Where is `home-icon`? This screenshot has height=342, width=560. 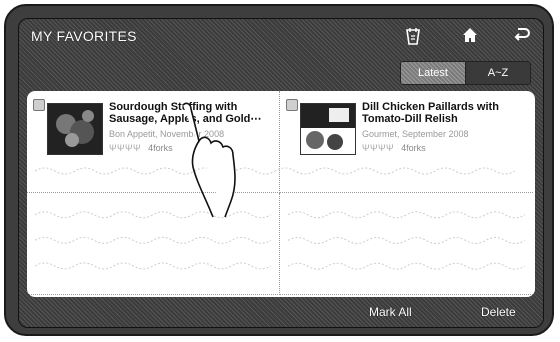
home-icon is located at coordinates (470, 37).